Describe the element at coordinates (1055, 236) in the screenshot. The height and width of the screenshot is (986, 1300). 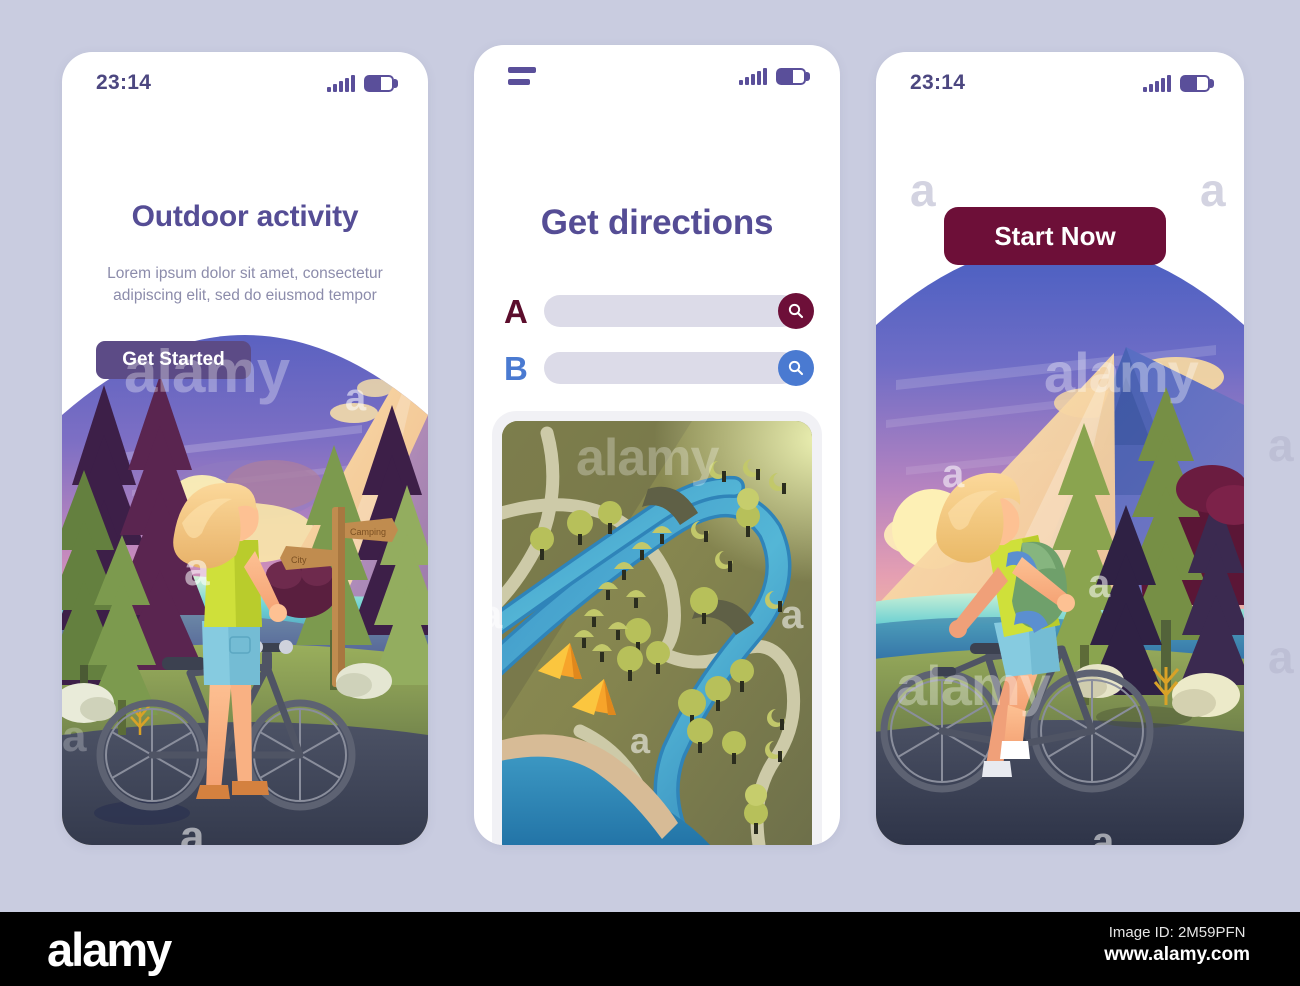
I see `start-now-button: Start Now` at that location.